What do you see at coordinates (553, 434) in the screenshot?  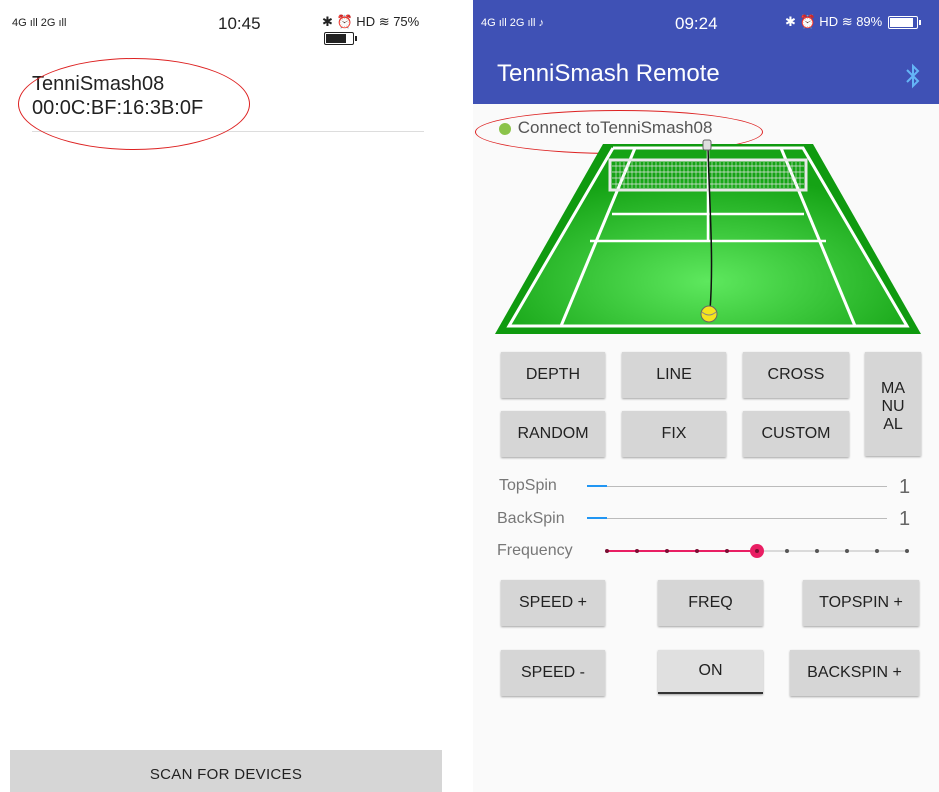 I see `random-button: RANDOM` at bounding box center [553, 434].